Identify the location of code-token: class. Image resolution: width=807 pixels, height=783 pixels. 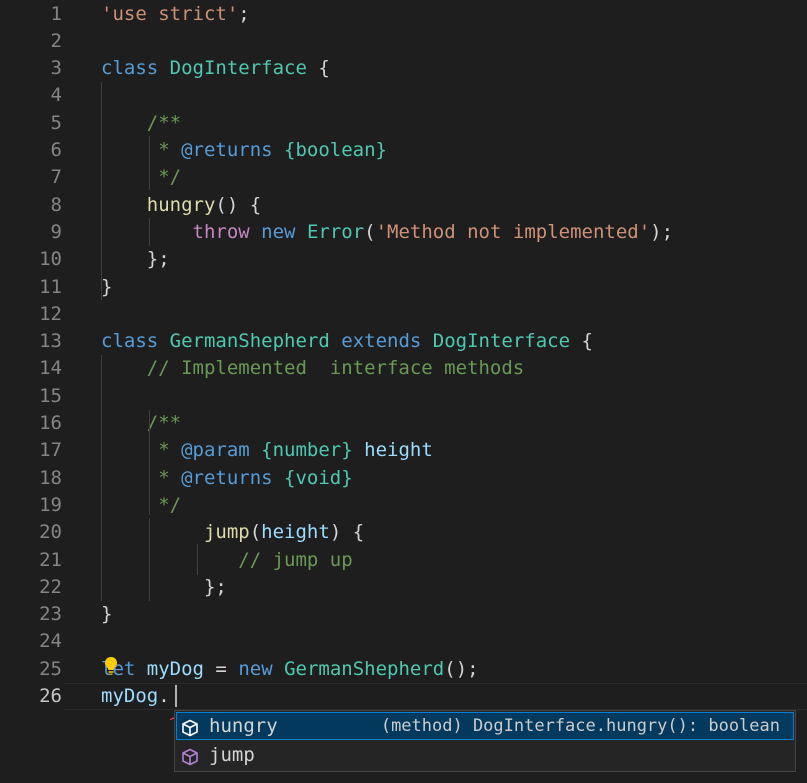
(135, 341).